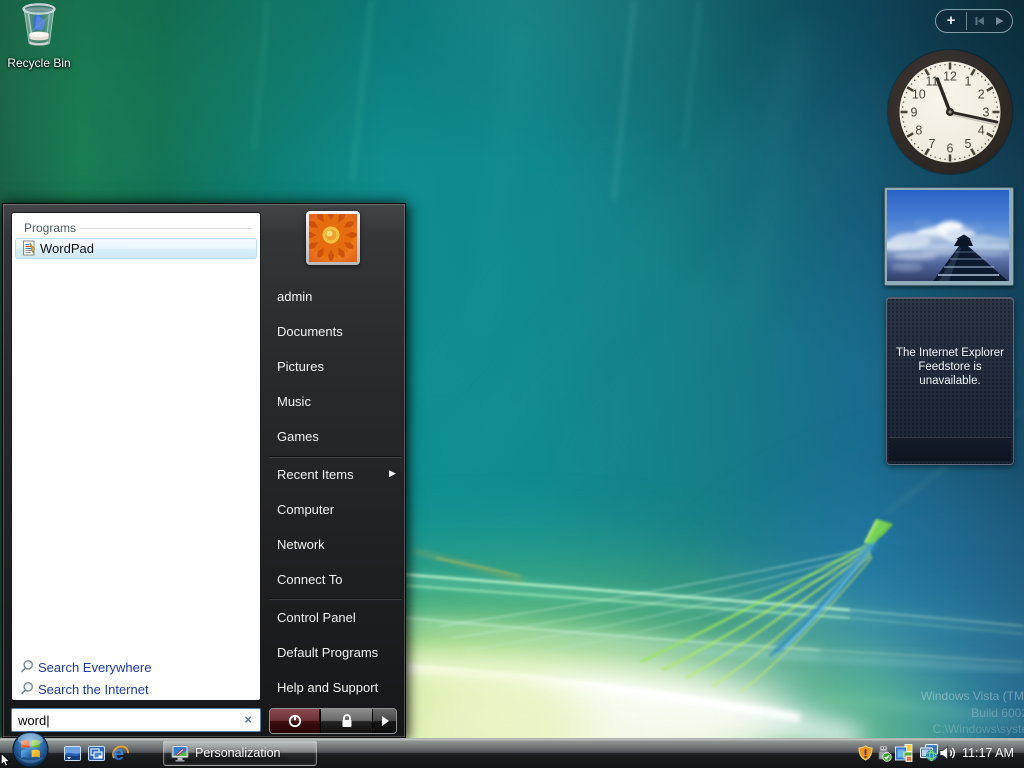 The height and width of the screenshot is (768, 1024). I want to click on svg-text: 9, so click(914, 113).